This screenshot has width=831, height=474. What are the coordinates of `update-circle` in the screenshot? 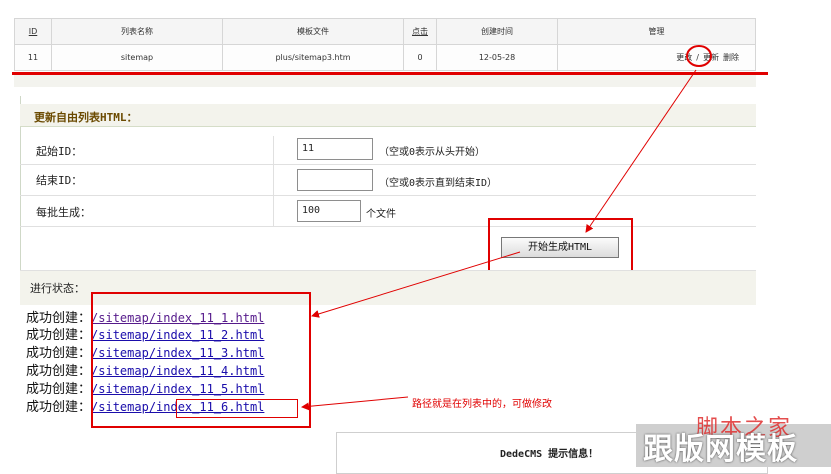 It's located at (699, 56).